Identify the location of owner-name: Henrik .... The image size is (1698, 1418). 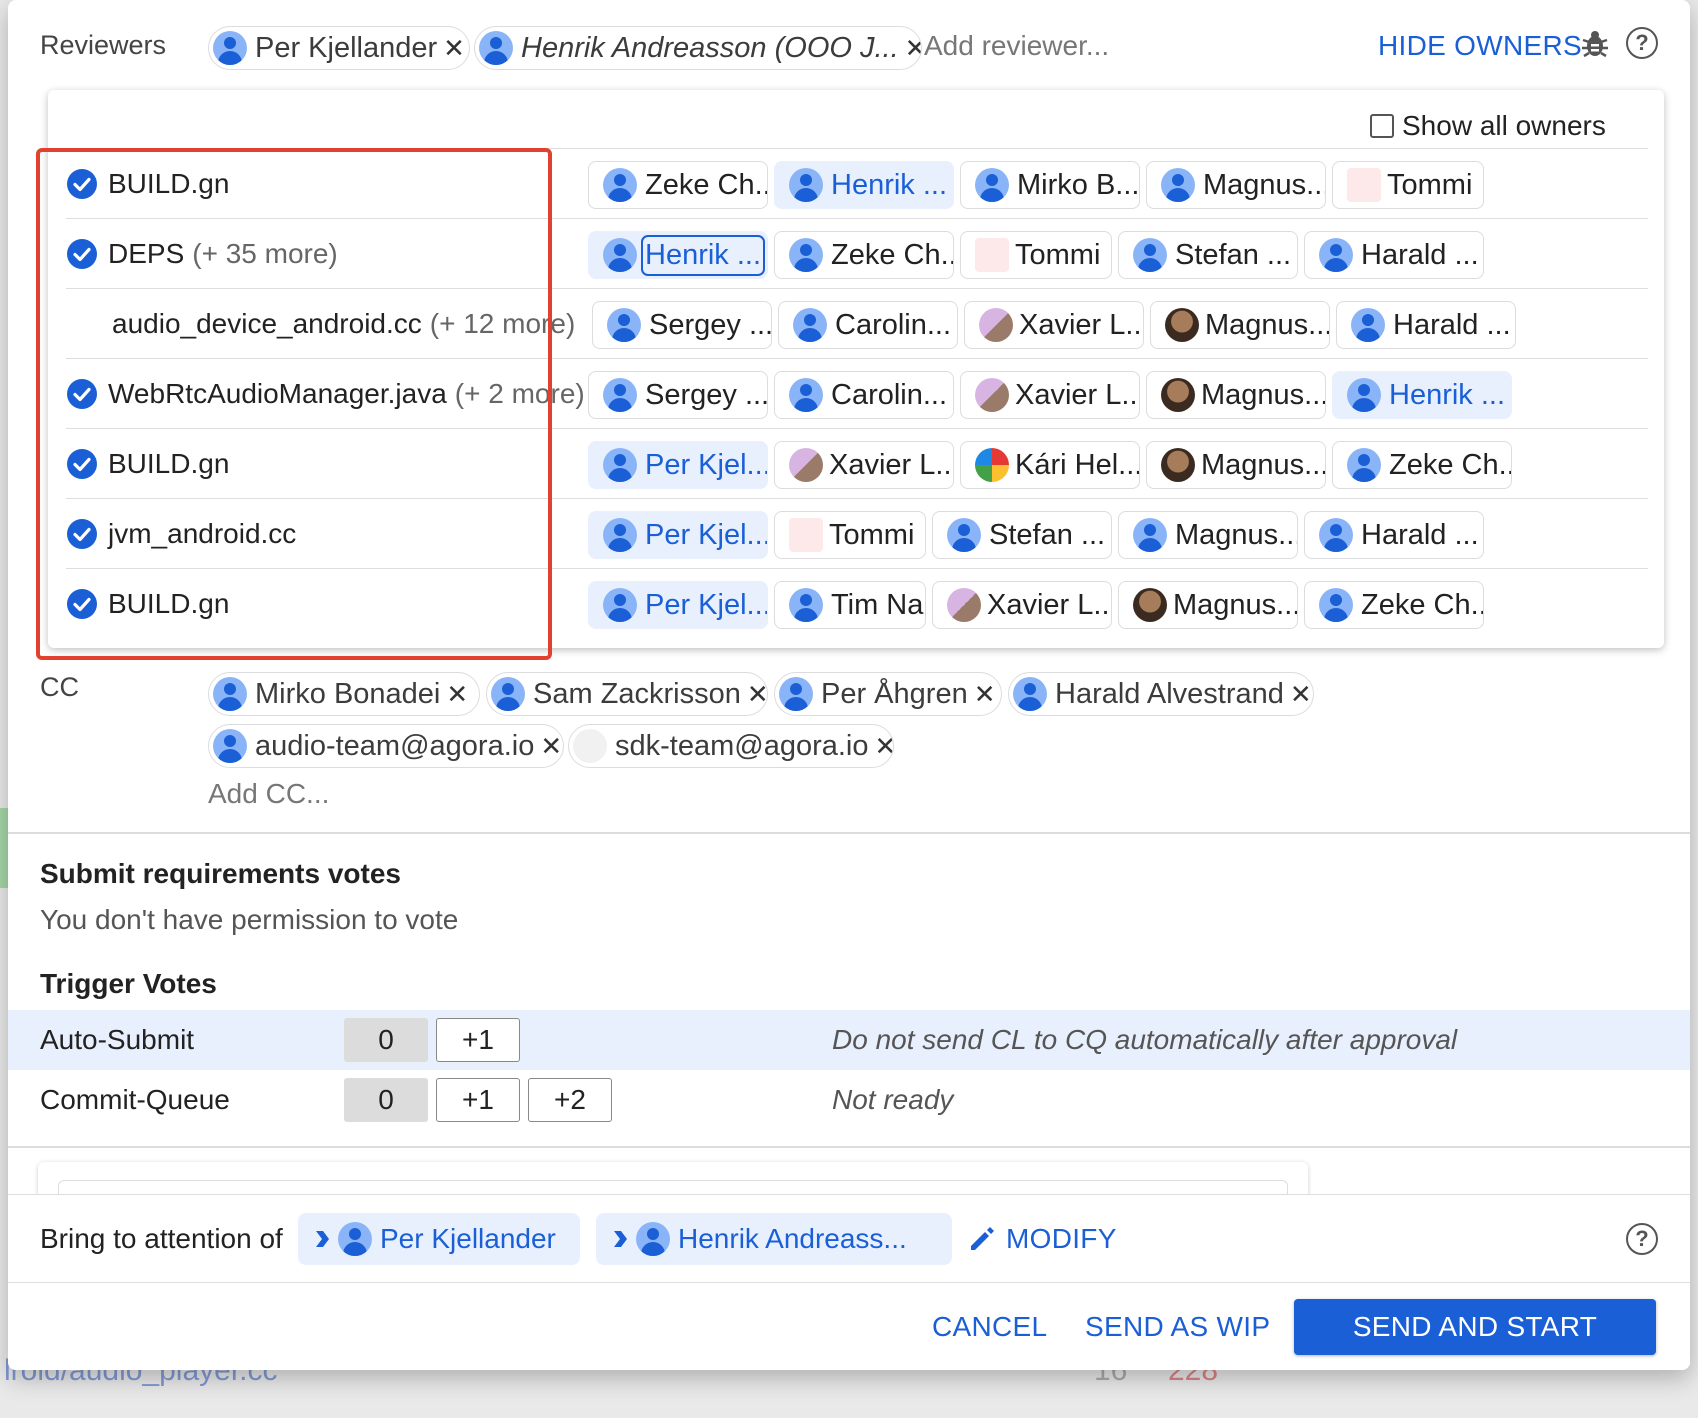
(703, 255).